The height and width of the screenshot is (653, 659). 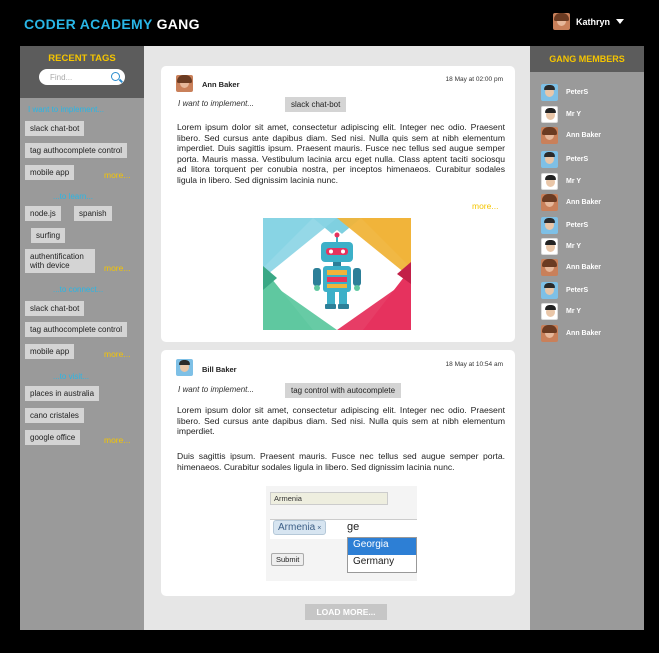 I want to click on demo-token-label: Armenia, so click(x=297, y=527).